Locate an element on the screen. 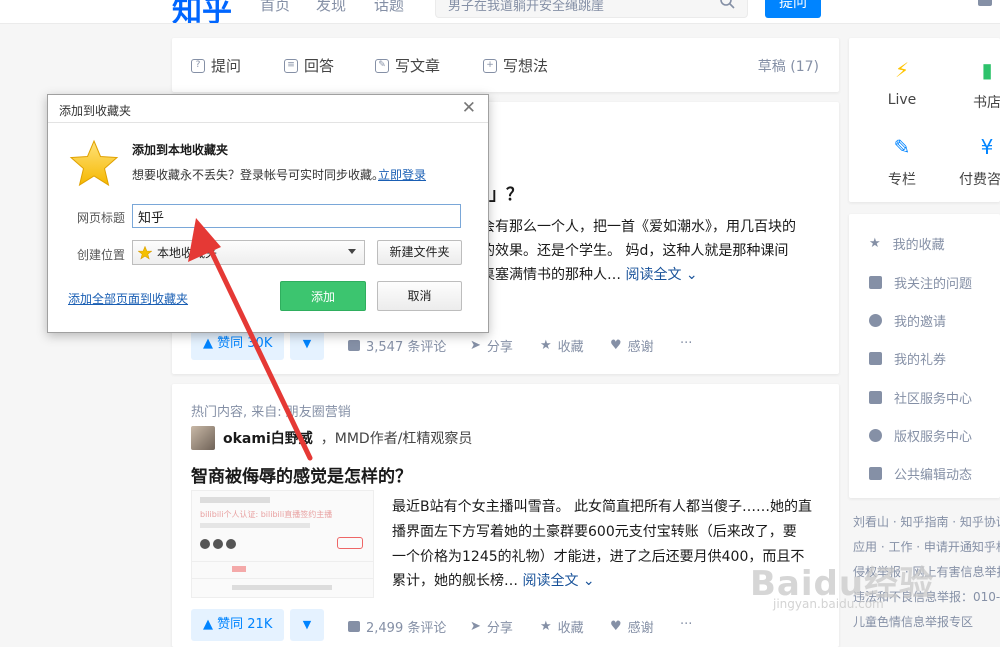 Image resolution: width=1000 pixels, height=647 pixels. feed-thumbnail: bilibili个人认证: bilibili直播签约主播 is located at coordinates (282, 544).